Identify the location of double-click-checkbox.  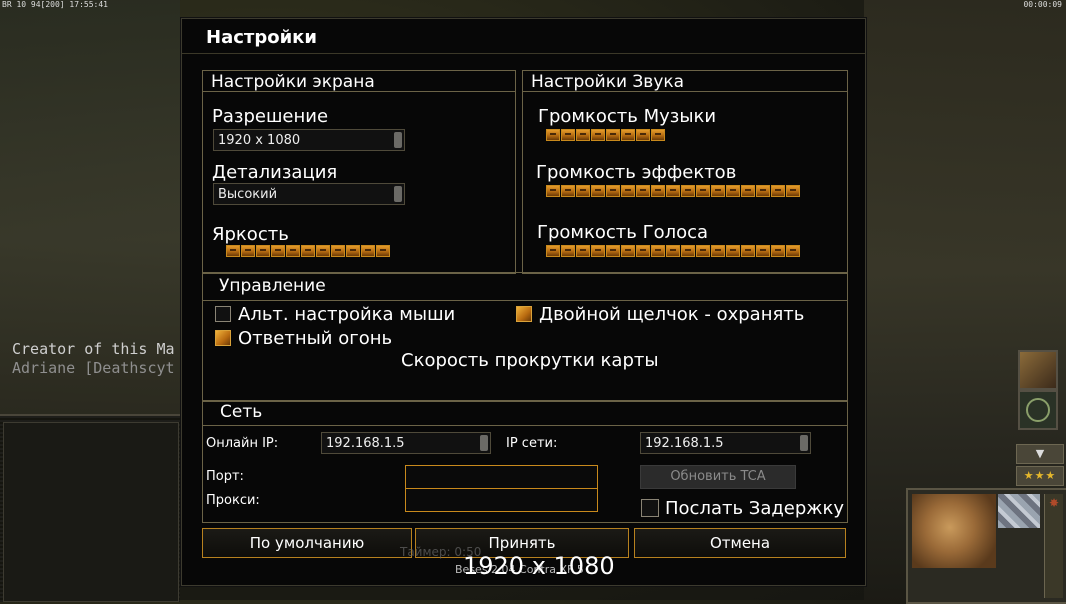
(524, 314).